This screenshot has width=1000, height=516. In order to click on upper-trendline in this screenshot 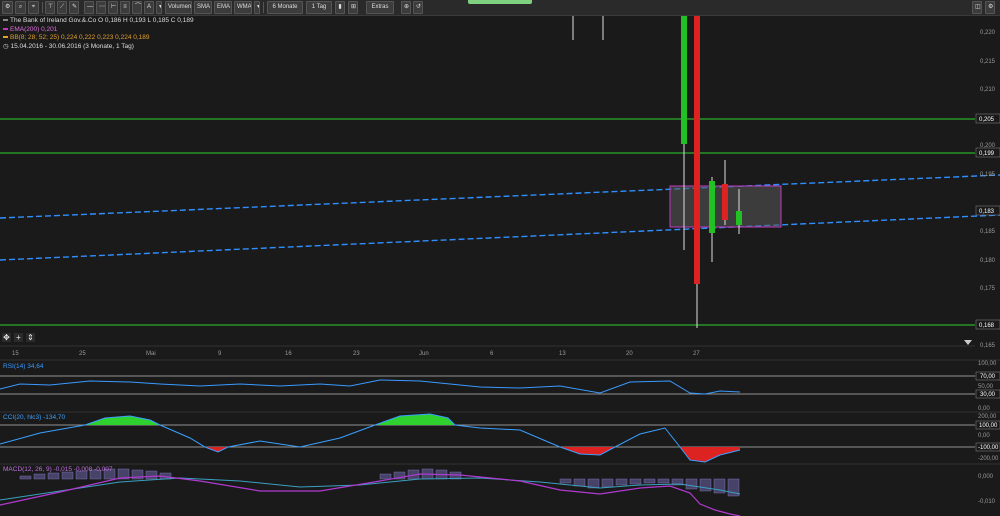, I will do `click(500, 196)`.